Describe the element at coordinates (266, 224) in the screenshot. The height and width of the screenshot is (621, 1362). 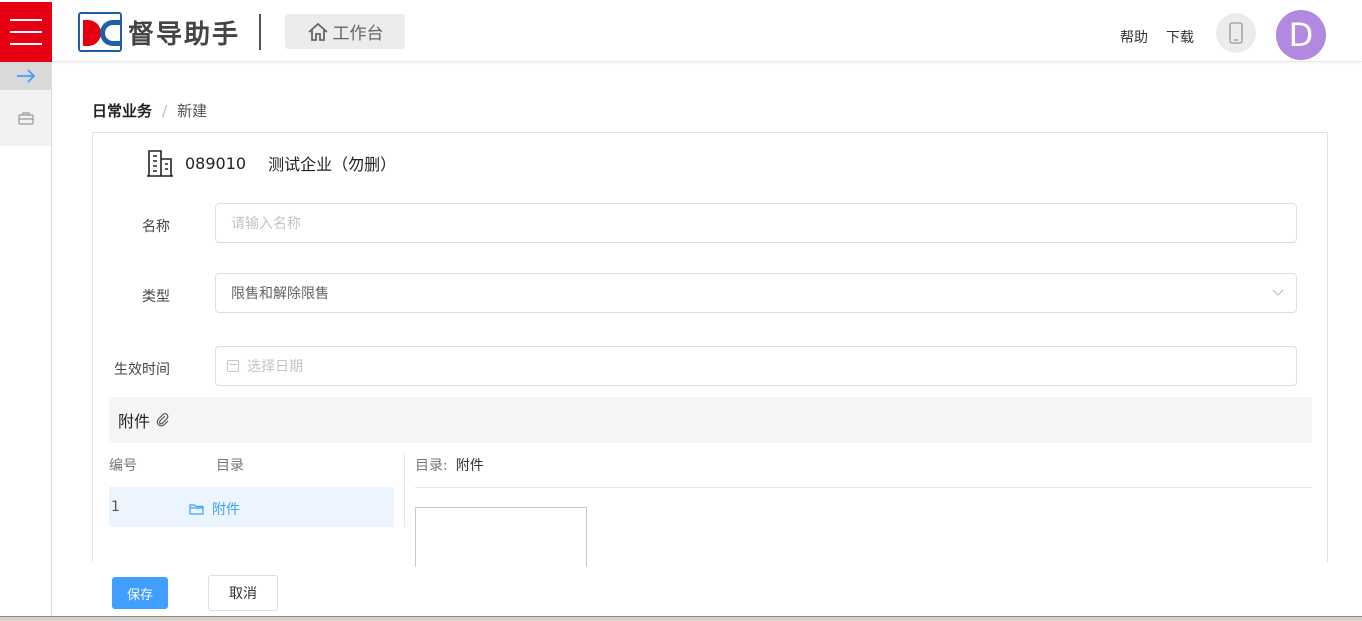
I see `name-placeholder: 请输入名称` at that location.